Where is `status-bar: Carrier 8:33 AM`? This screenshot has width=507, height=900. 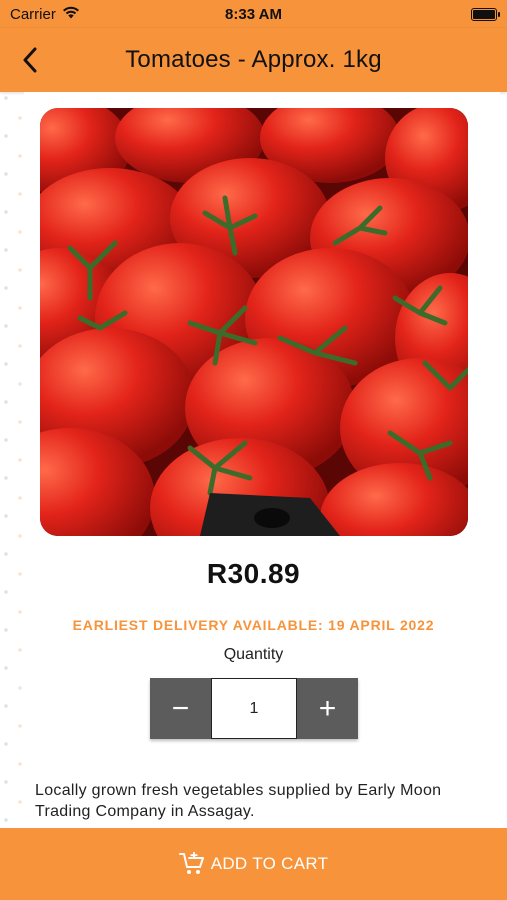 status-bar: Carrier 8:33 AM is located at coordinates (253, 14).